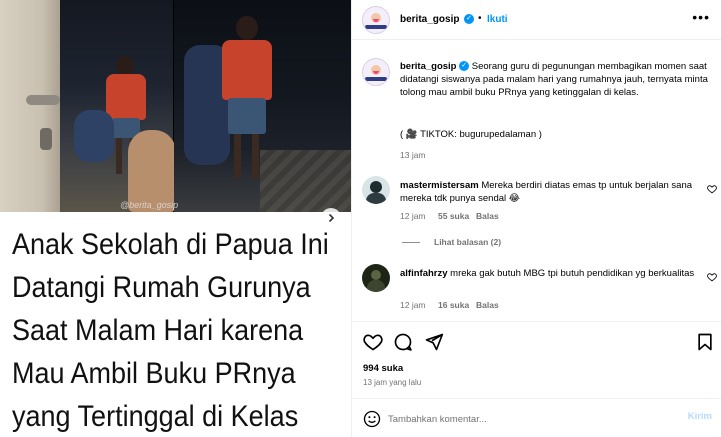  What do you see at coordinates (471, 134) in the screenshot?
I see `caption-source: ( 🎥 TIKTOK: bugurupedalaman )` at bounding box center [471, 134].